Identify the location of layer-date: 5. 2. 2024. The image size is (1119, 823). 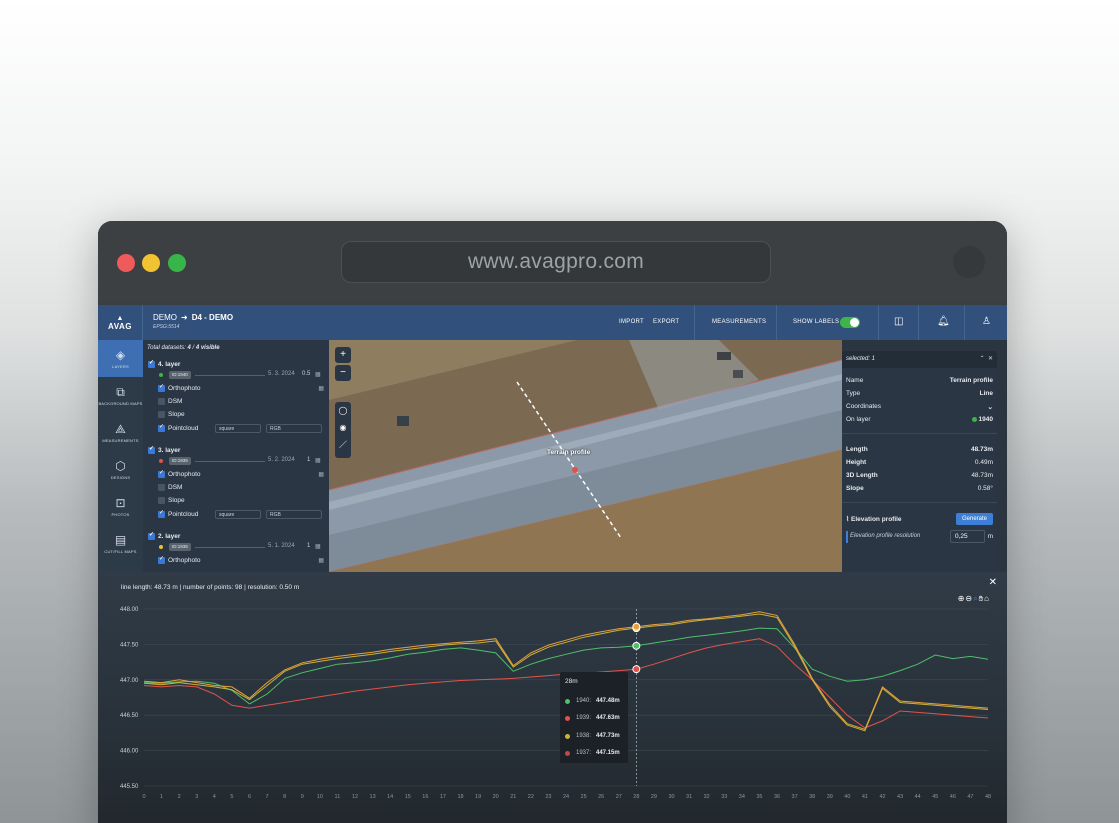
(281, 460).